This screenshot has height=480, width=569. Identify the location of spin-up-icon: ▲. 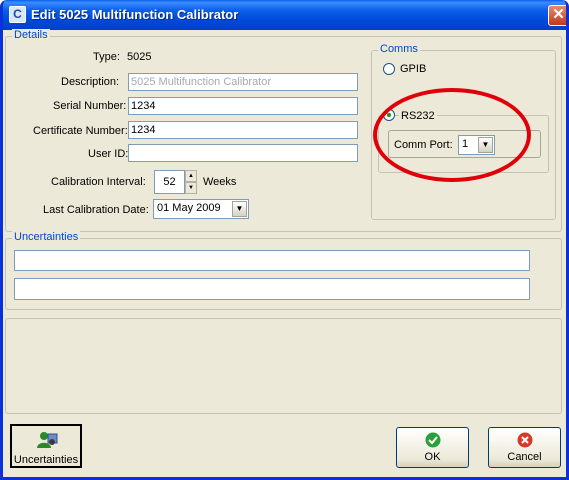
(191, 176).